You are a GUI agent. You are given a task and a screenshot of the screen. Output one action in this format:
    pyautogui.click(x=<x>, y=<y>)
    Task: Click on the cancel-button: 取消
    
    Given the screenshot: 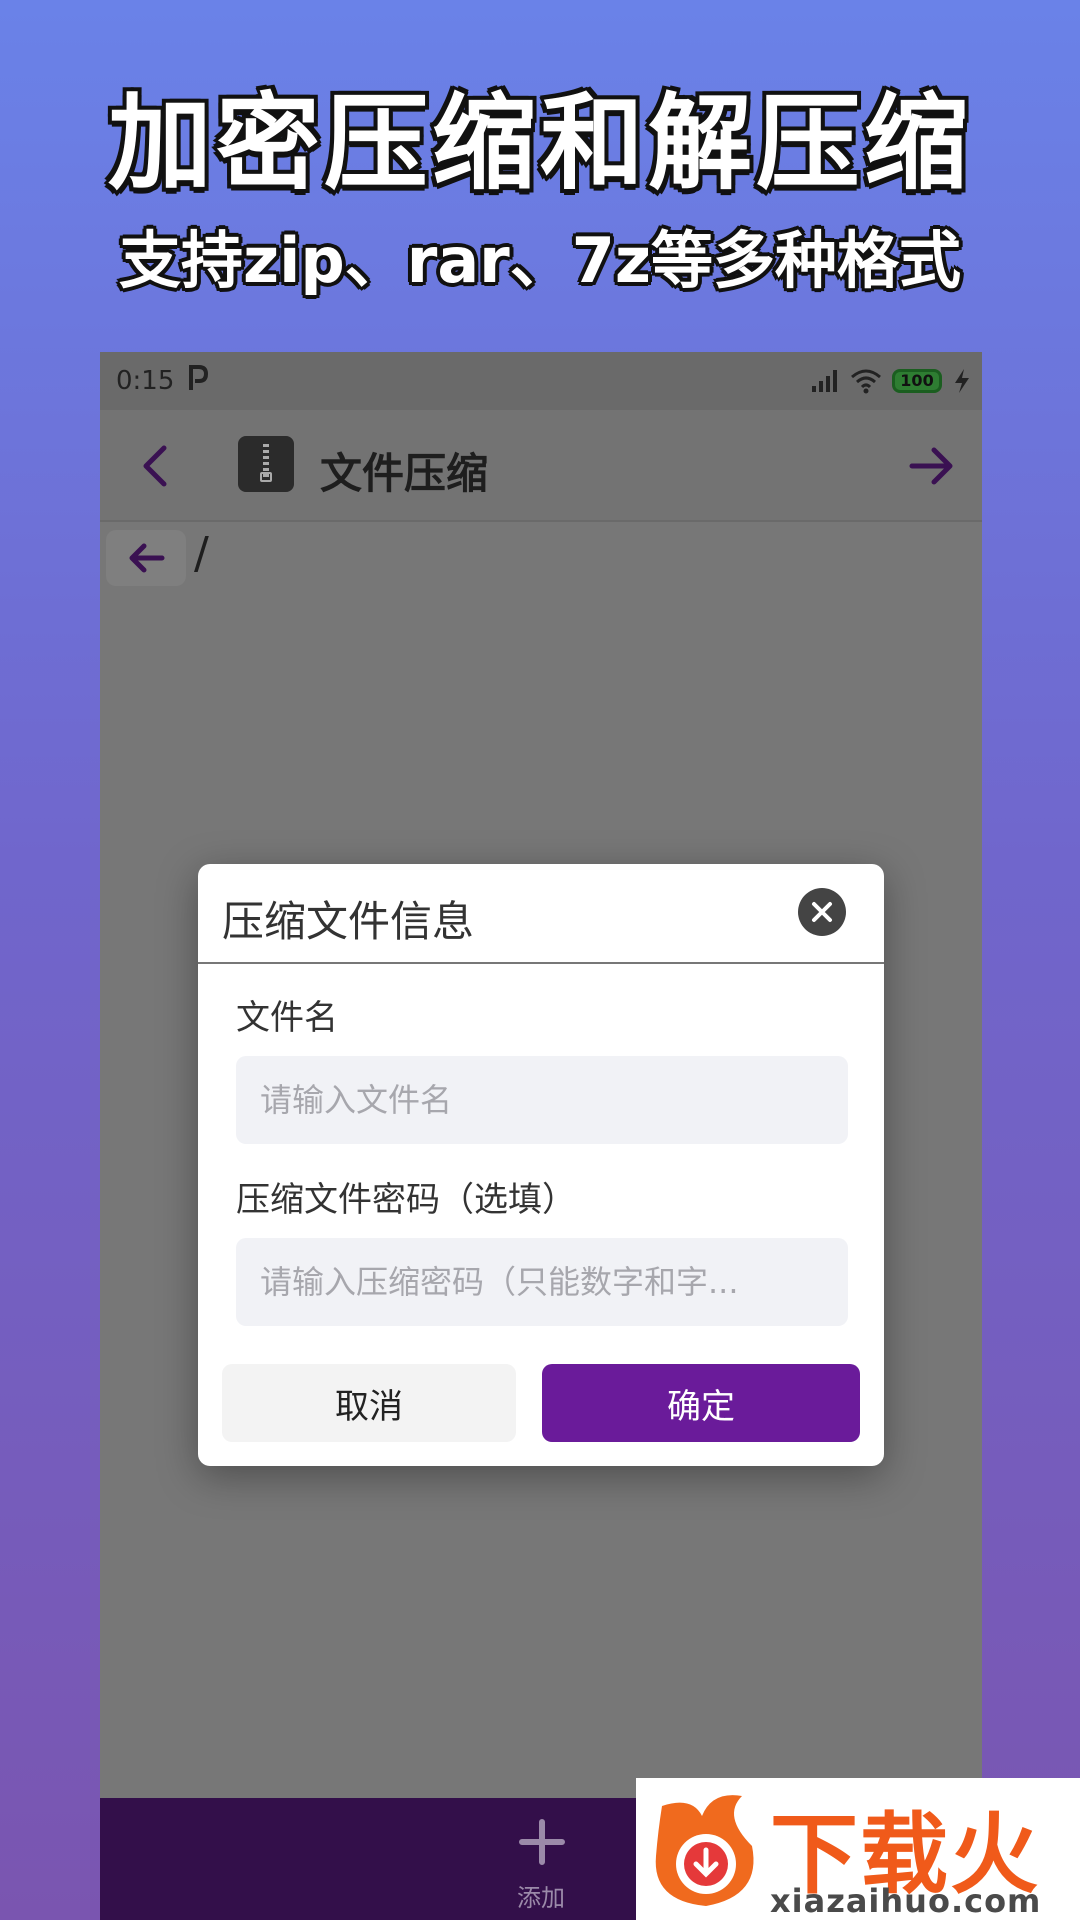 What is the action you would take?
    pyautogui.click(x=369, y=1403)
    